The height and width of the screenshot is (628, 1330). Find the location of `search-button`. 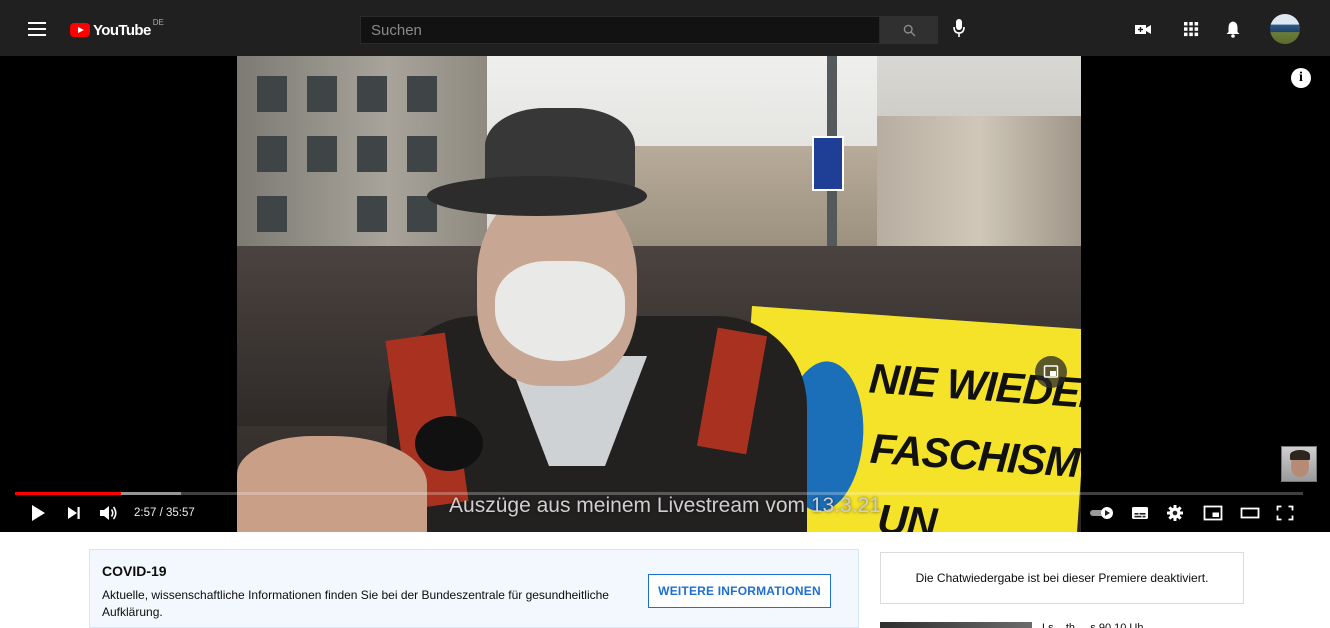

search-button is located at coordinates (909, 30).